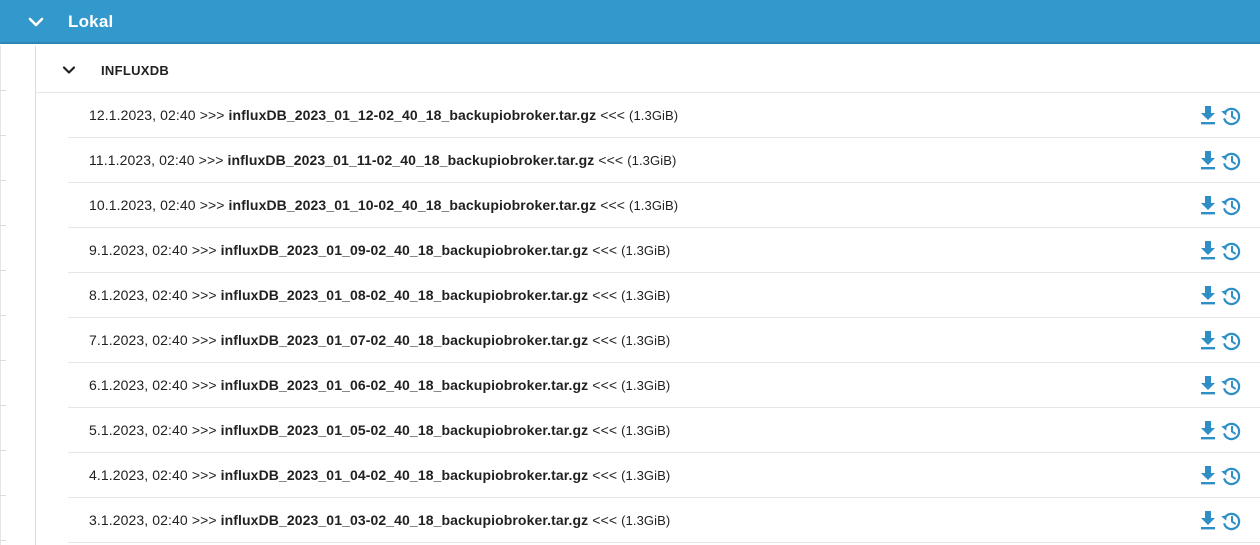 Image resolution: width=1260 pixels, height=545 pixels. Describe the element at coordinates (142, 115) in the screenshot. I see `backup-date: 12.1.2023, 02:40` at that location.